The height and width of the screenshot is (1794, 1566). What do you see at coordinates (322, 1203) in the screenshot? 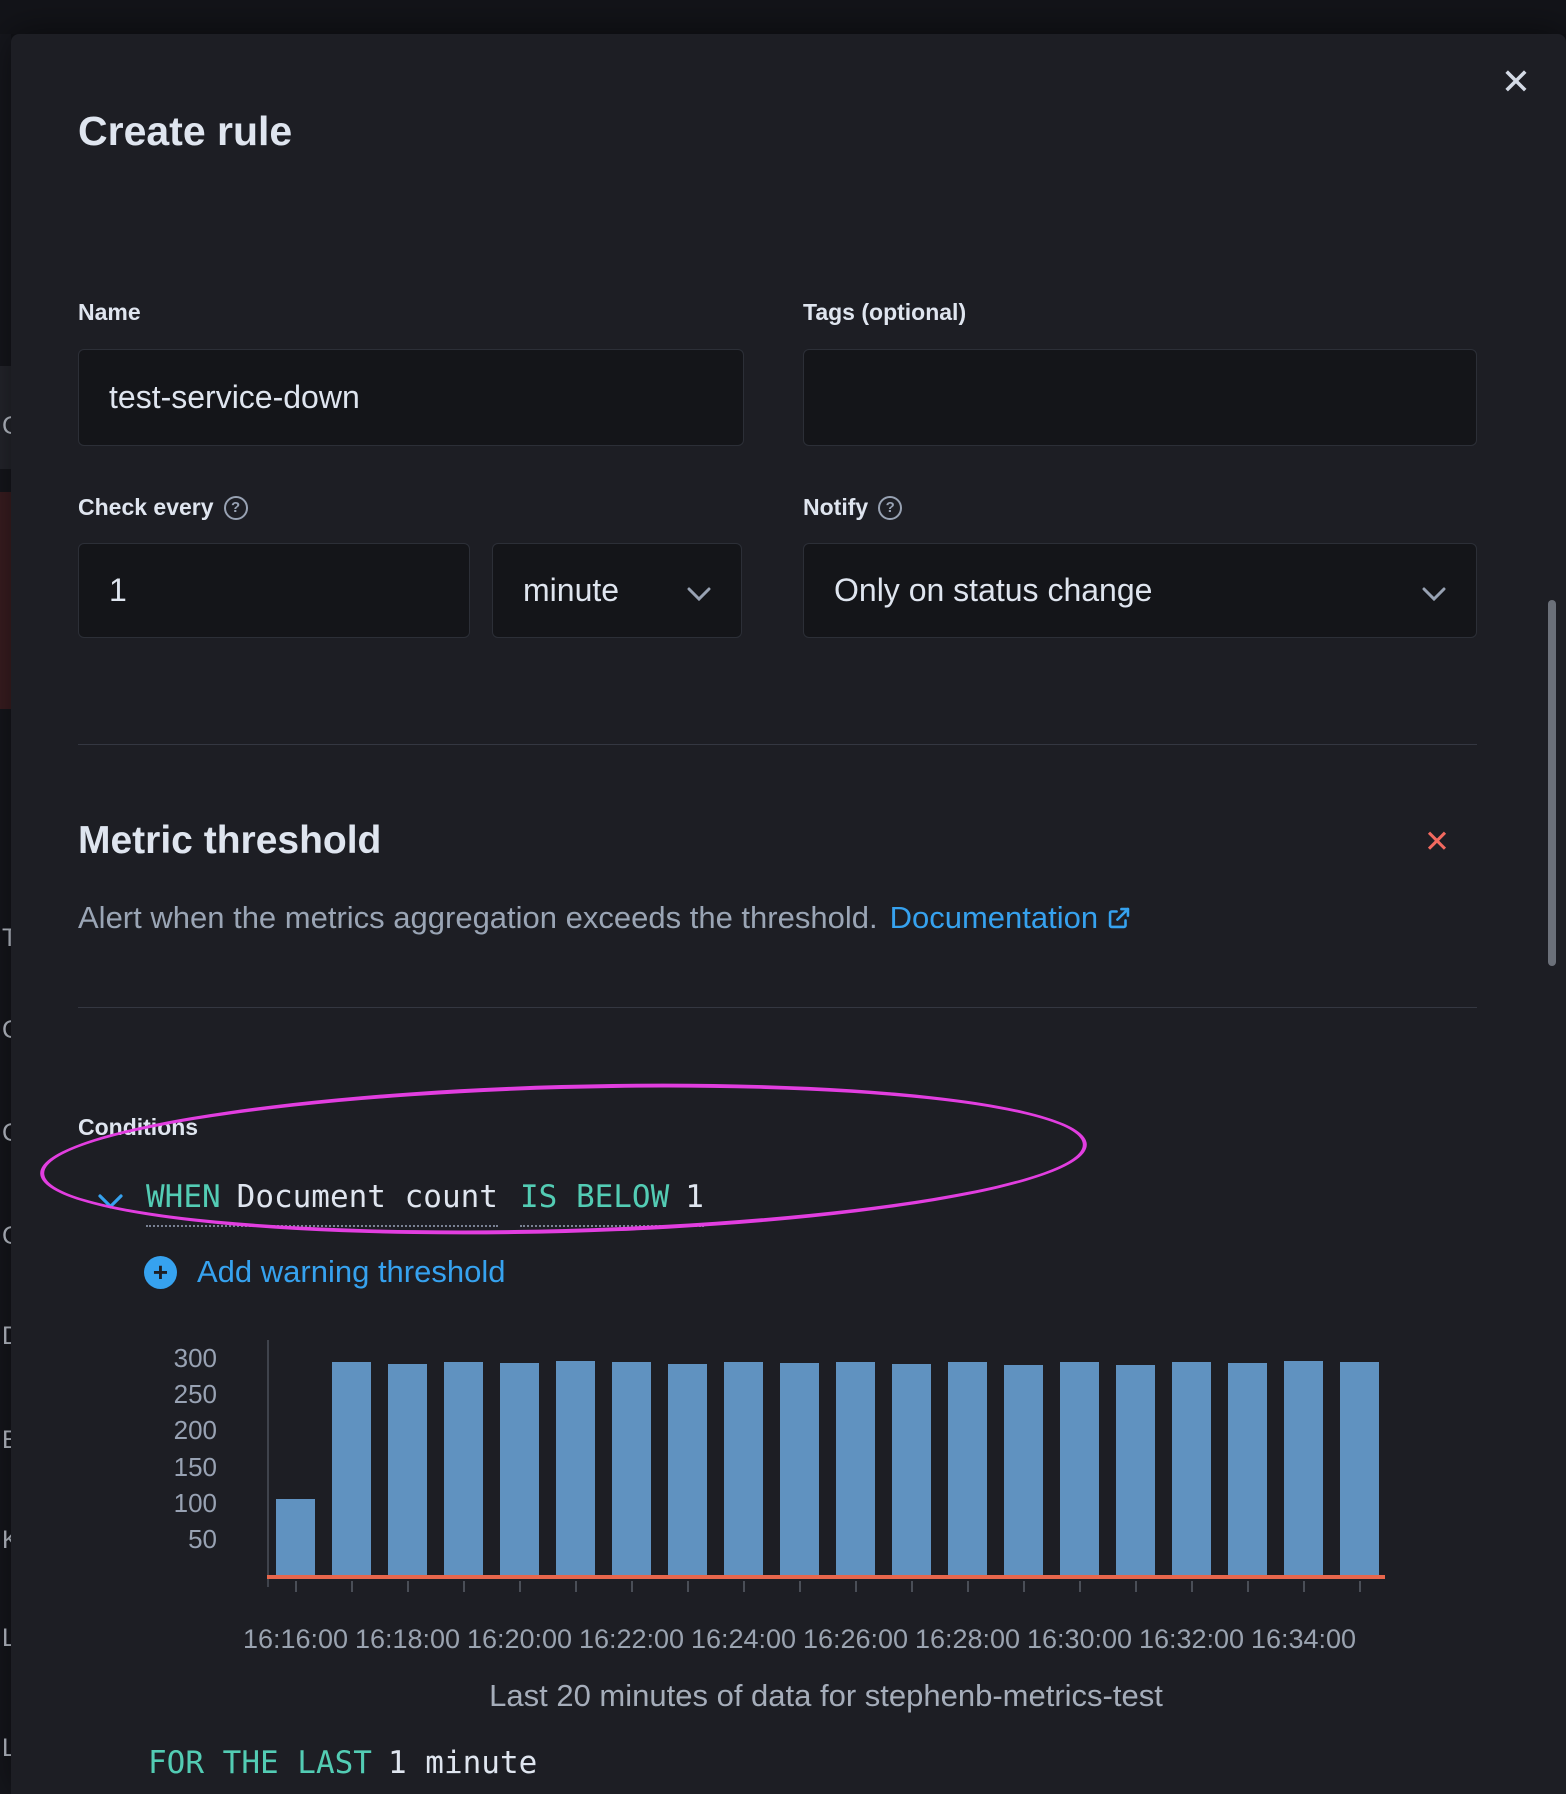
I see `when-aggregation-expression: WHEN Document count` at bounding box center [322, 1203].